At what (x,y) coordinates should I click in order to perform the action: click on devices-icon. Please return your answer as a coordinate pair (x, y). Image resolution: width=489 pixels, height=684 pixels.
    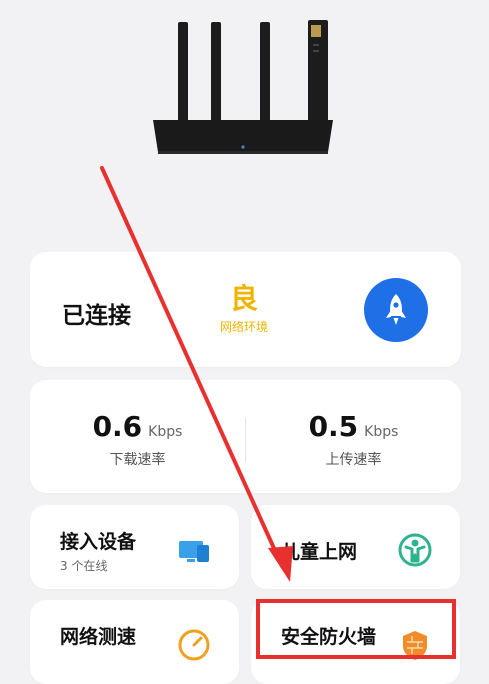
    Looking at the image, I should click on (194, 551).